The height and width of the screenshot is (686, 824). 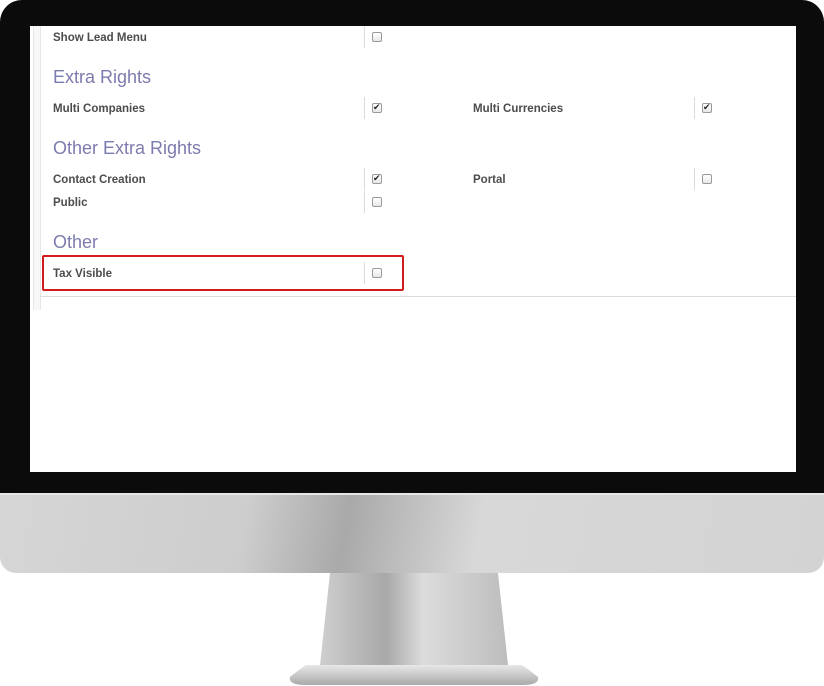 What do you see at coordinates (102, 77) in the screenshot?
I see `section-title-extra-rights: Extra Rights` at bounding box center [102, 77].